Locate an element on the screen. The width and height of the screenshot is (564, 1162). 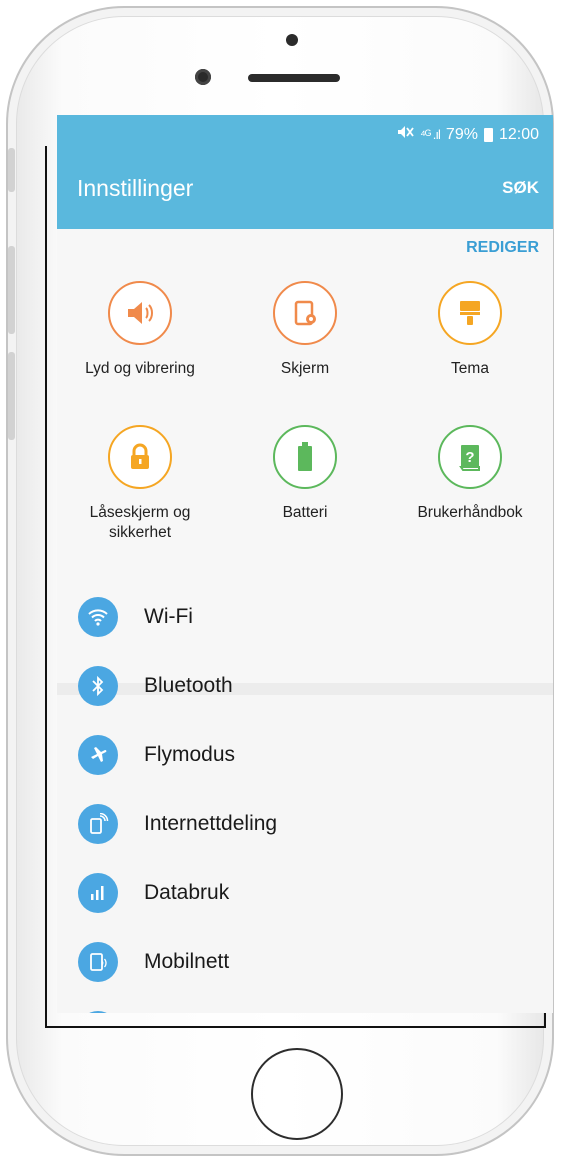
tile-label: Batteri is located at coordinates (305, 512).